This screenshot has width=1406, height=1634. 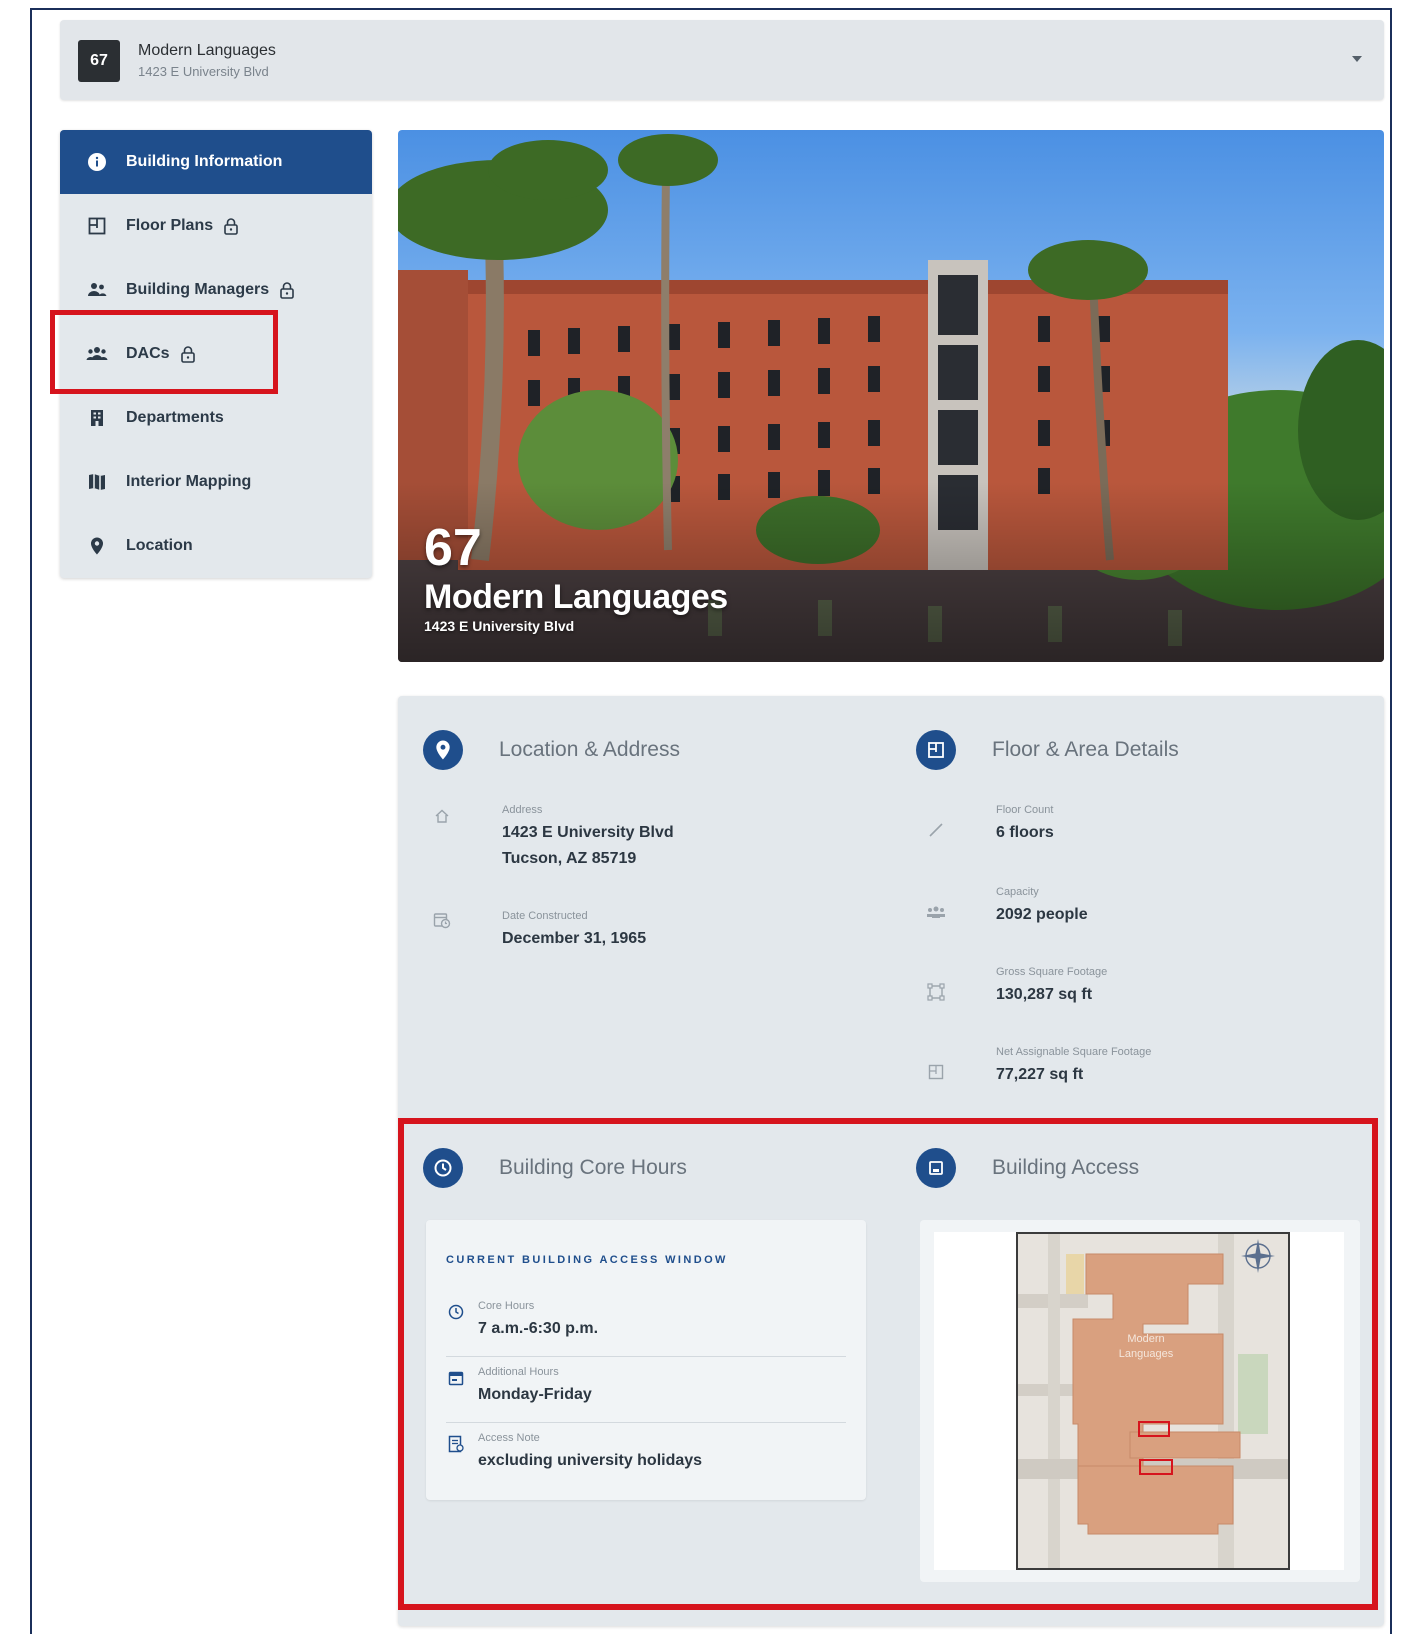 I want to click on hero-building-number: 67, so click(x=453, y=548).